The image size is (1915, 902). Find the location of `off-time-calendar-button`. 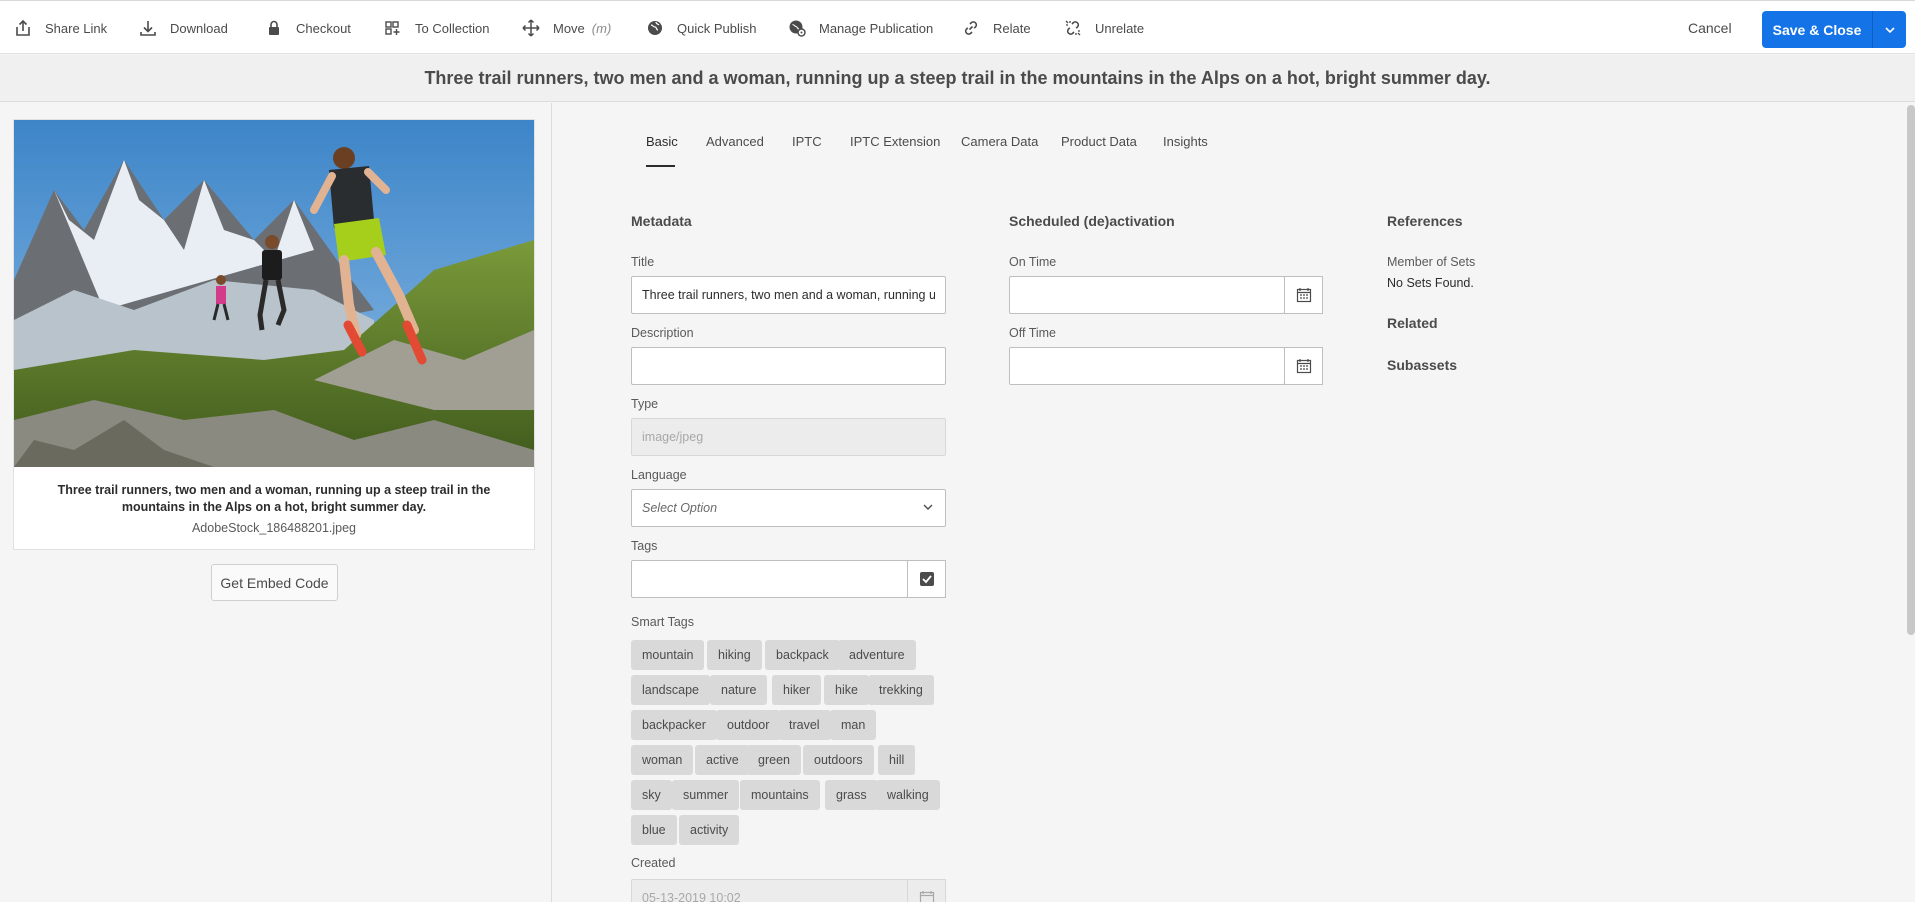

off-time-calendar-button is located at coordinates (1303, 366).